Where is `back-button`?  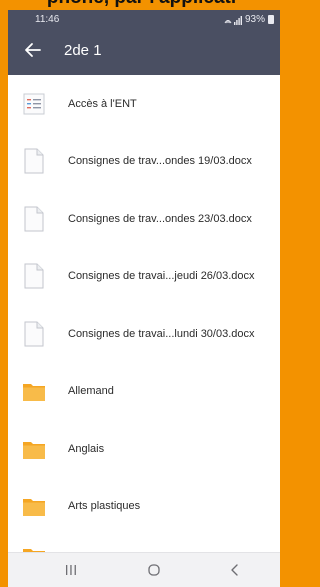 back-button is located at coordinates (235, 570).